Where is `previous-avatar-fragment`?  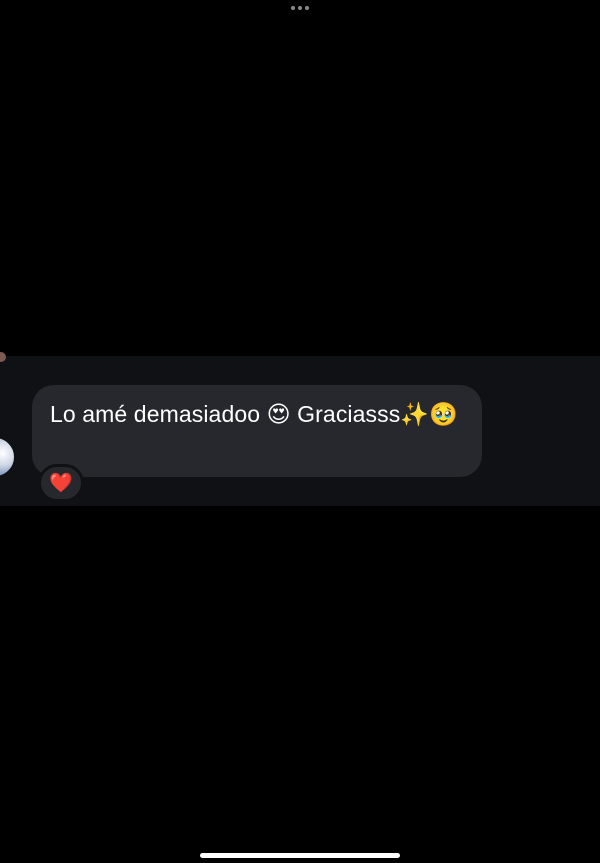 previous-avatar-fragment is located at coordinates (3, 357).